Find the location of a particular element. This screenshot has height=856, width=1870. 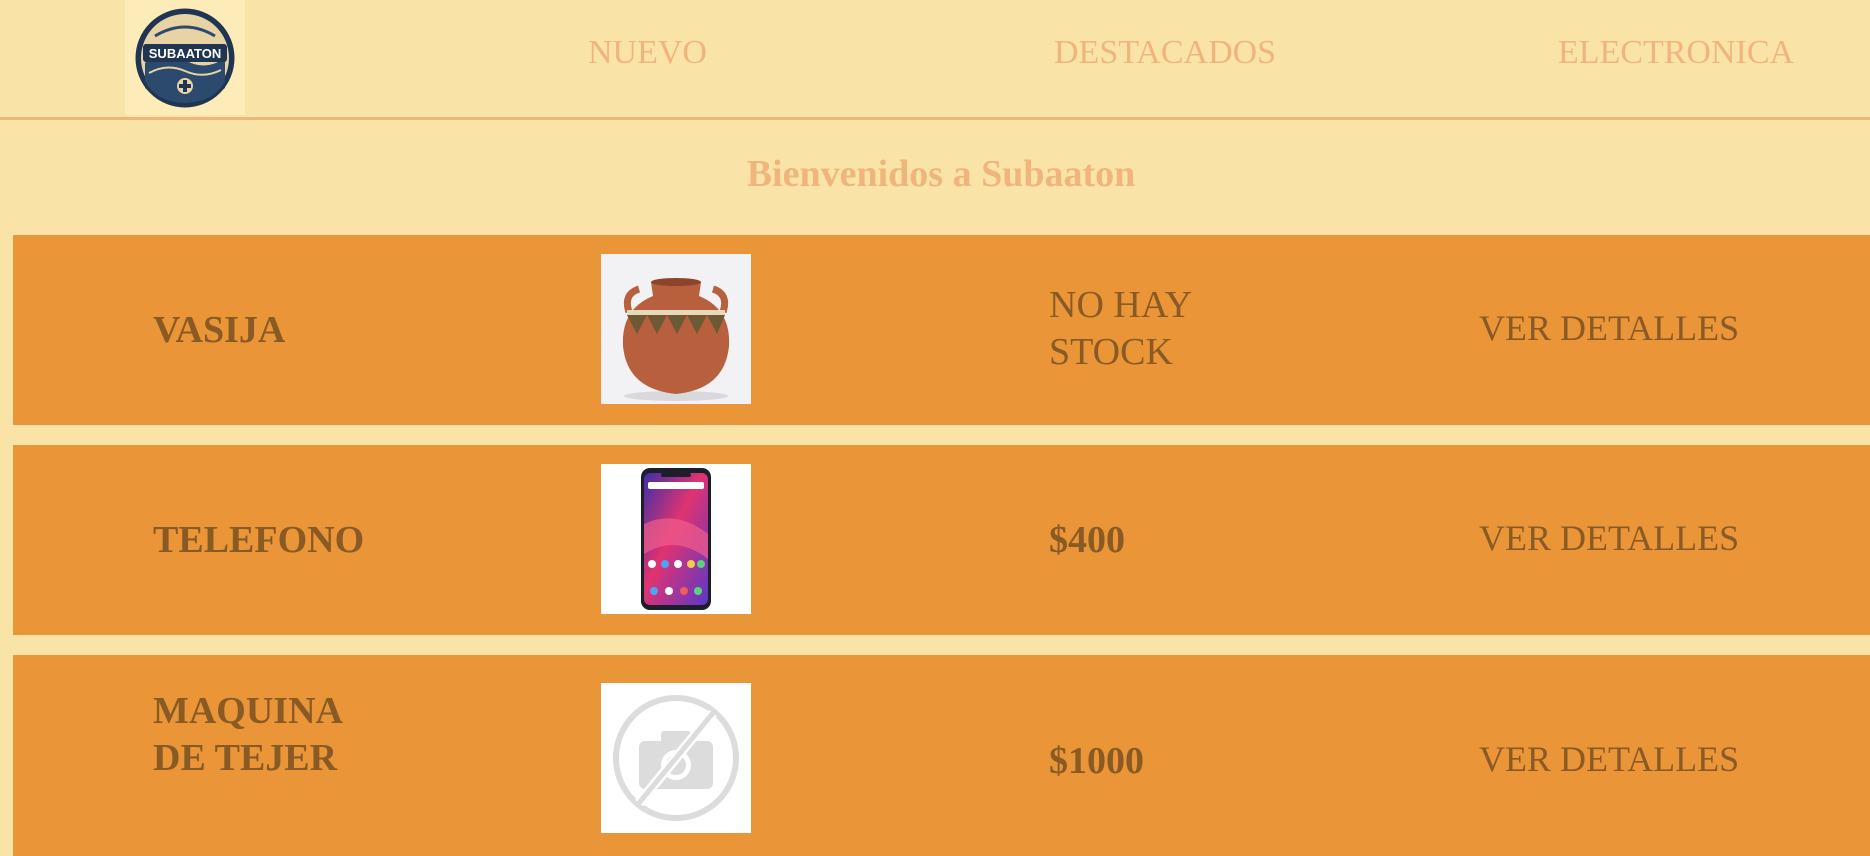

product-price: $1000 is located at coordinates (1096, 761).